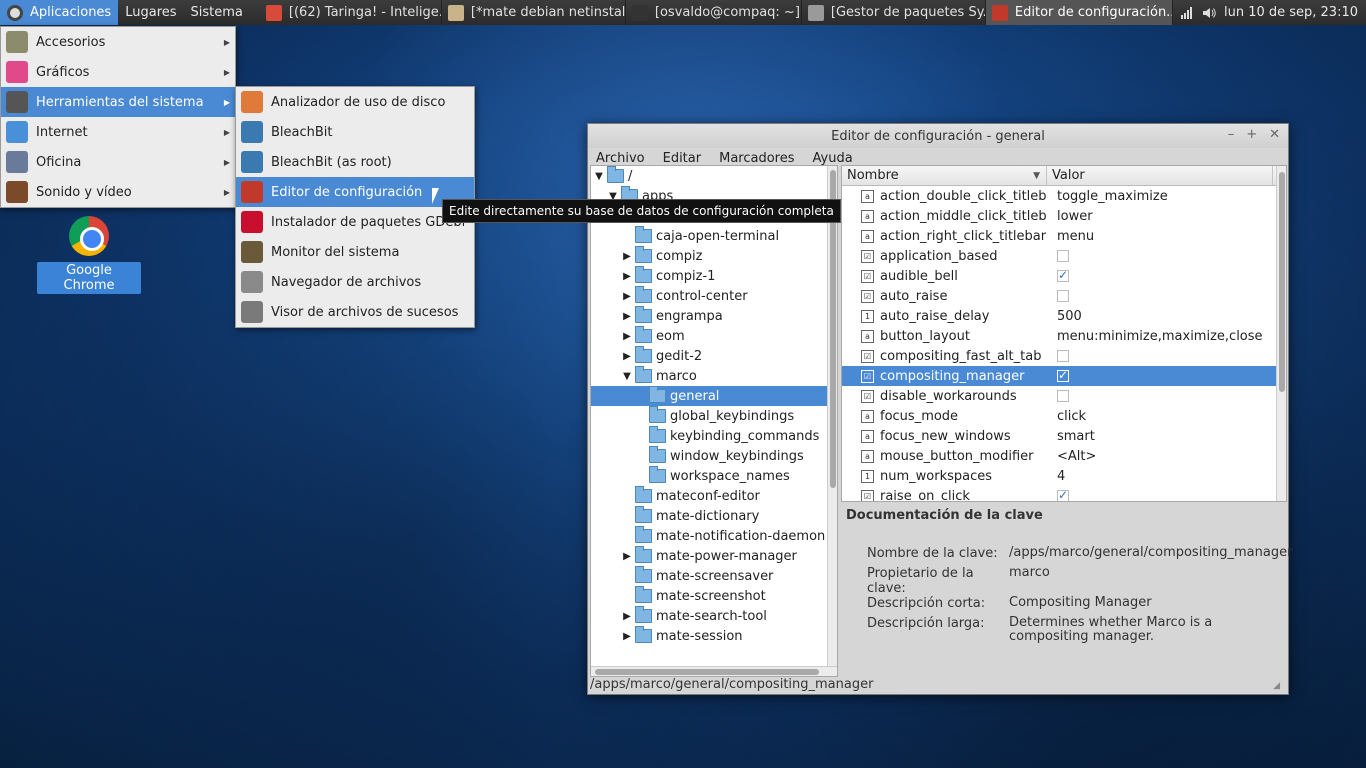  Describe the element at coordinates (1070, 236) in the screenshot. I see `key-value-cell: menu` at that location.